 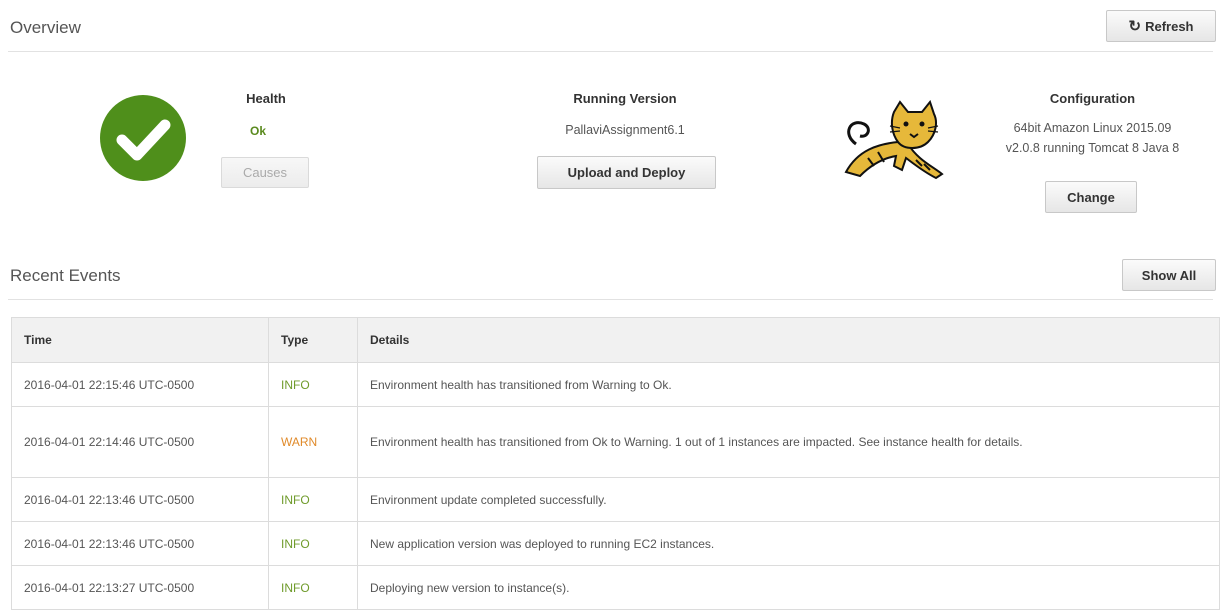 What do you see at coordinates (266, 98) in the screenshot?
I see `health-title: Health` at bounding box center [266, 98].